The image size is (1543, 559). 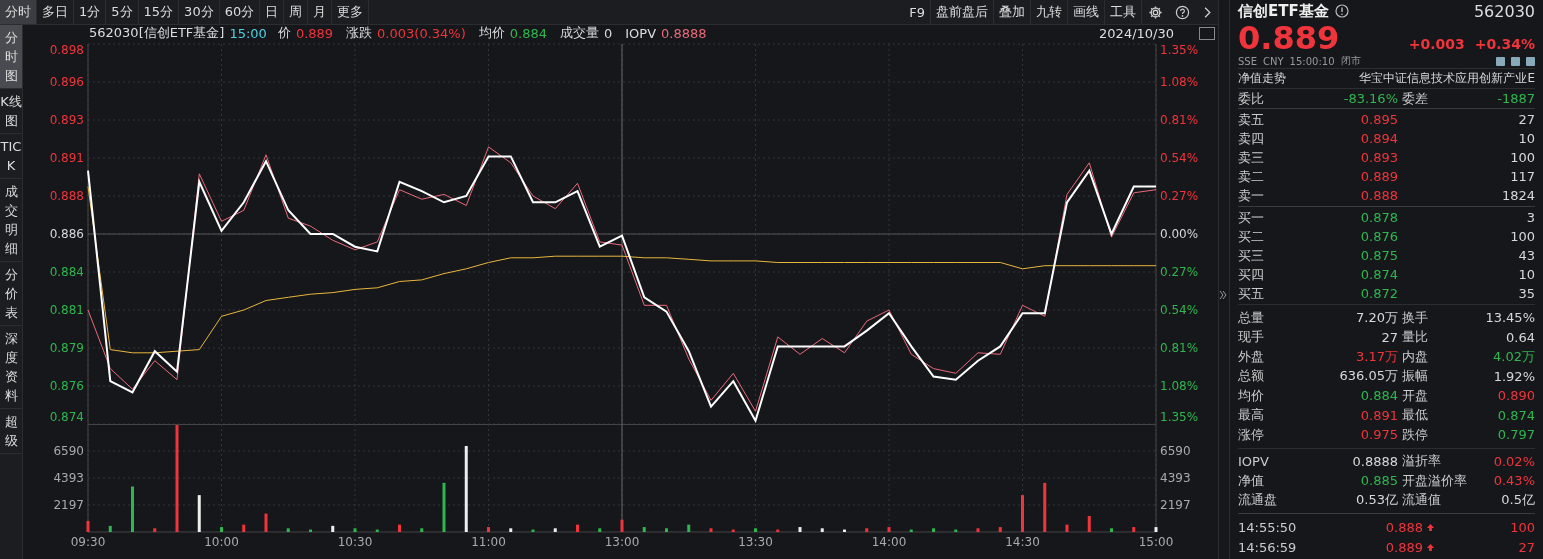 I want to click on axis-label: 4393, so click(x=1175, y=478).